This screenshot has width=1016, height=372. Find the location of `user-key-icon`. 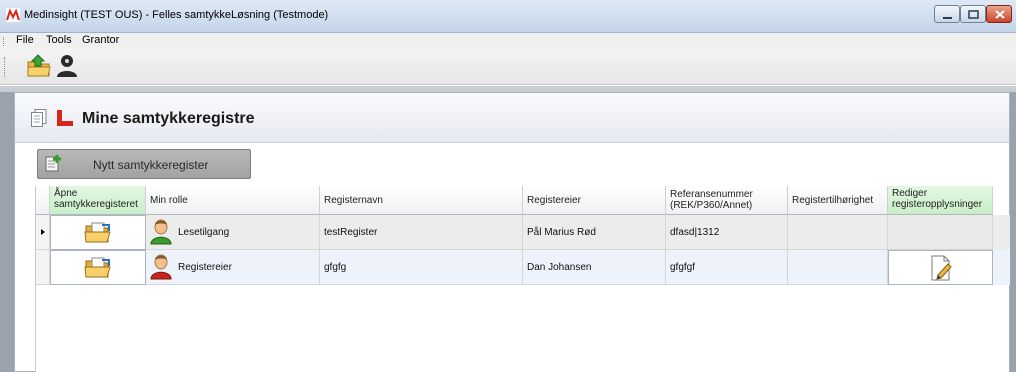

user-key-icon is located at coordinates (67, 66).